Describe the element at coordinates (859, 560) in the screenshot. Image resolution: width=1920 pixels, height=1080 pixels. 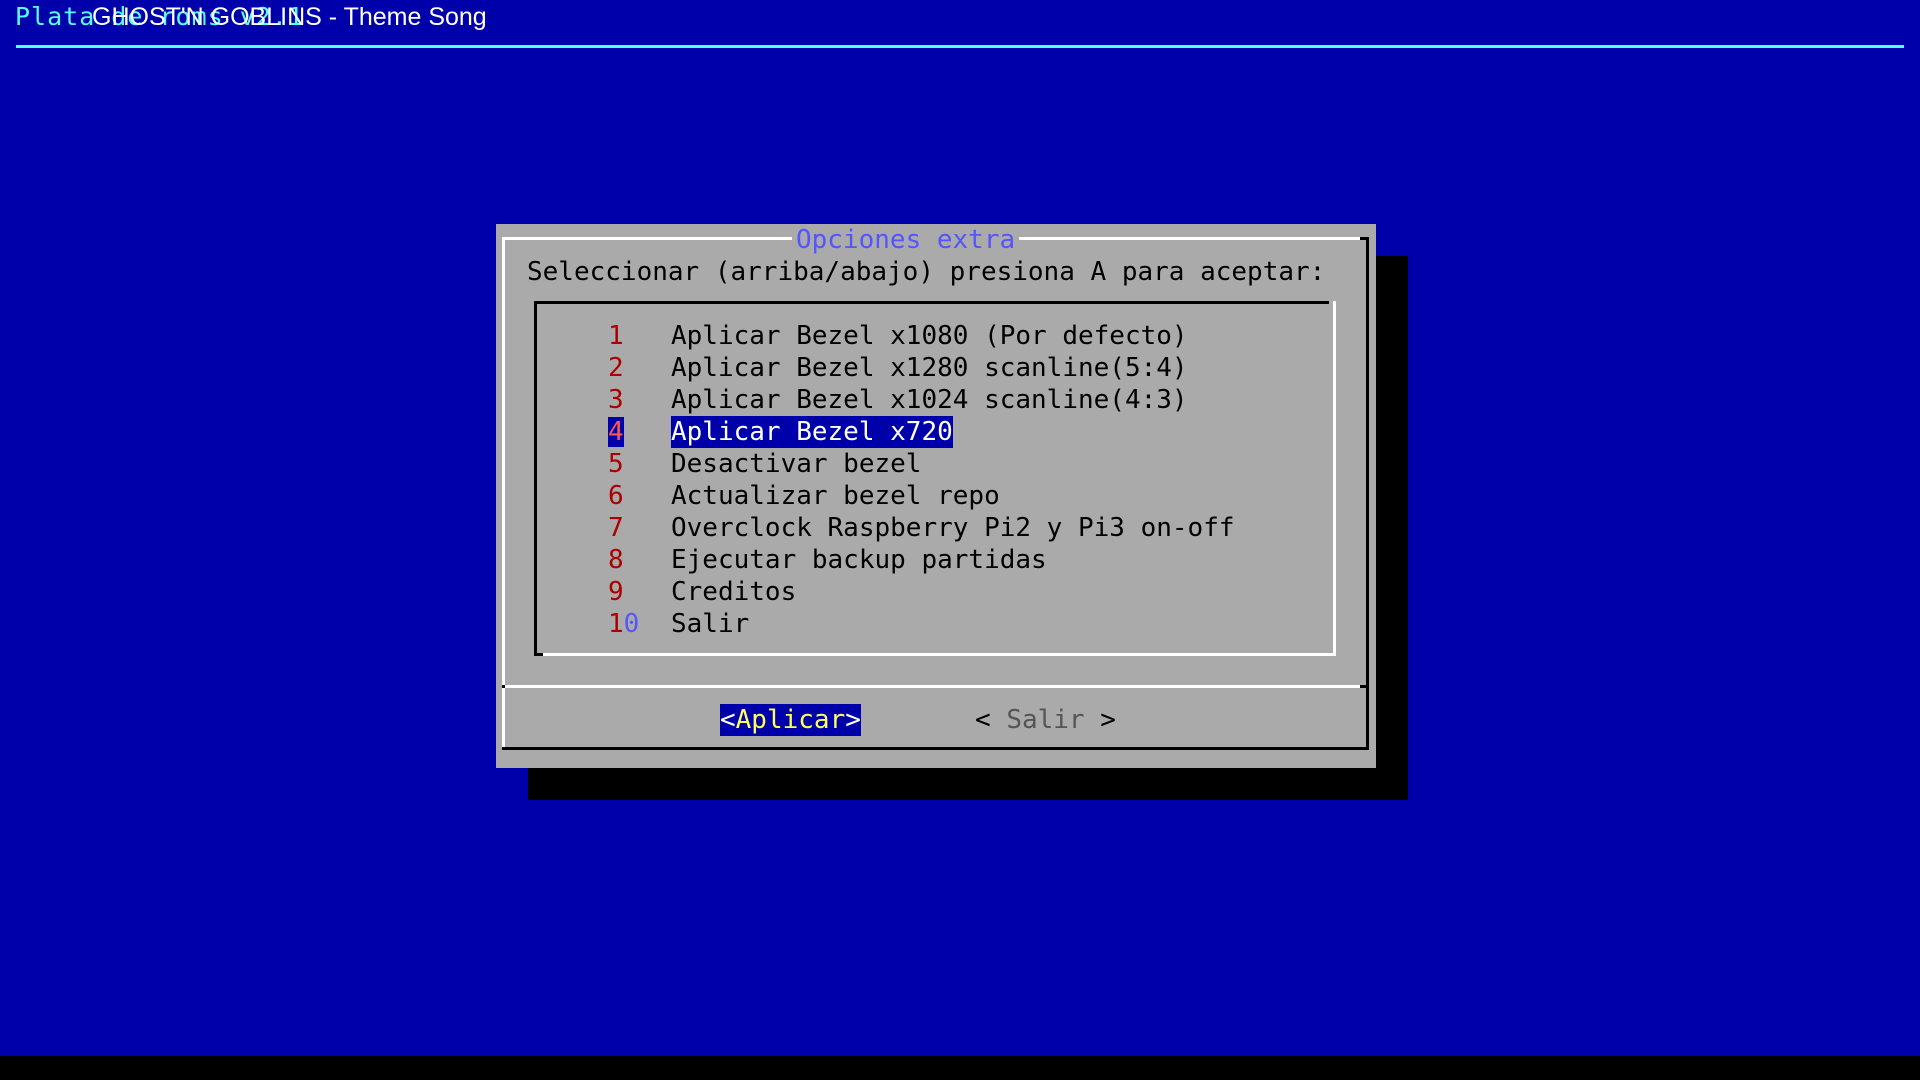
I see `menu-item-label: Ejecutar backup partidas` at that location.